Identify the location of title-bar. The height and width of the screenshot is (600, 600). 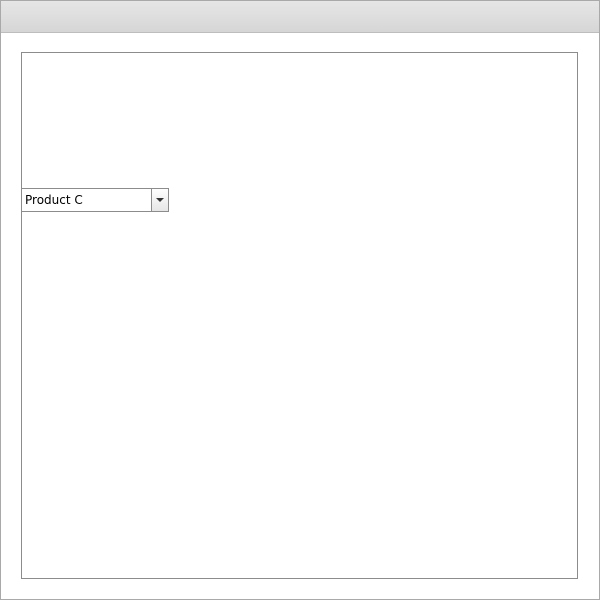
(300, 17).